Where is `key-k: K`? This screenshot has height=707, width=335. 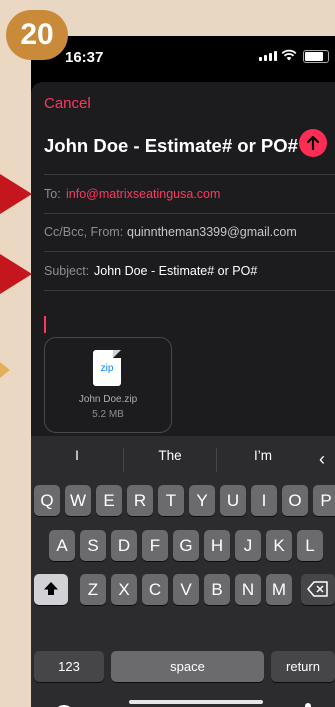 key-k: K is located at coordinates (279, 545).